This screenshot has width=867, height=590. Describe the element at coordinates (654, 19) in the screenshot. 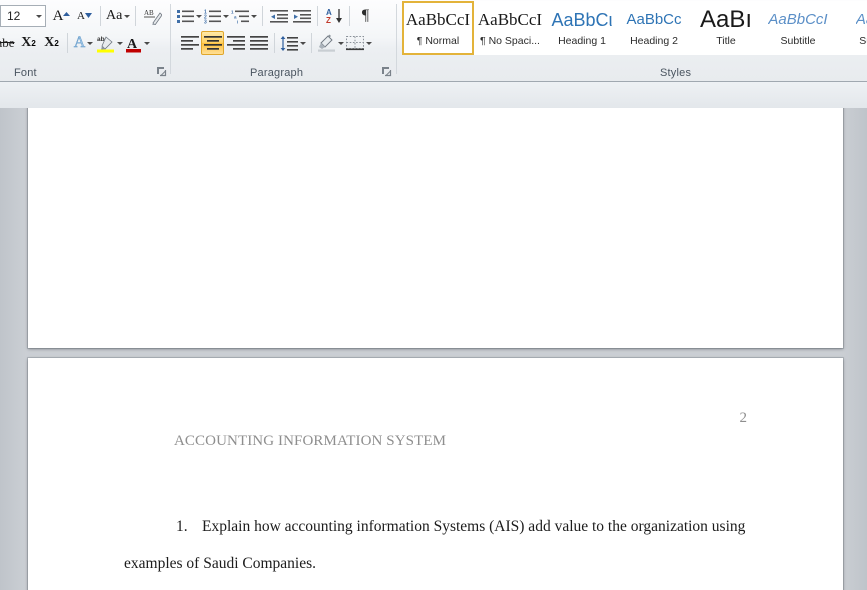

I see `style-heading-2-preview: AaBbCc` at that location.